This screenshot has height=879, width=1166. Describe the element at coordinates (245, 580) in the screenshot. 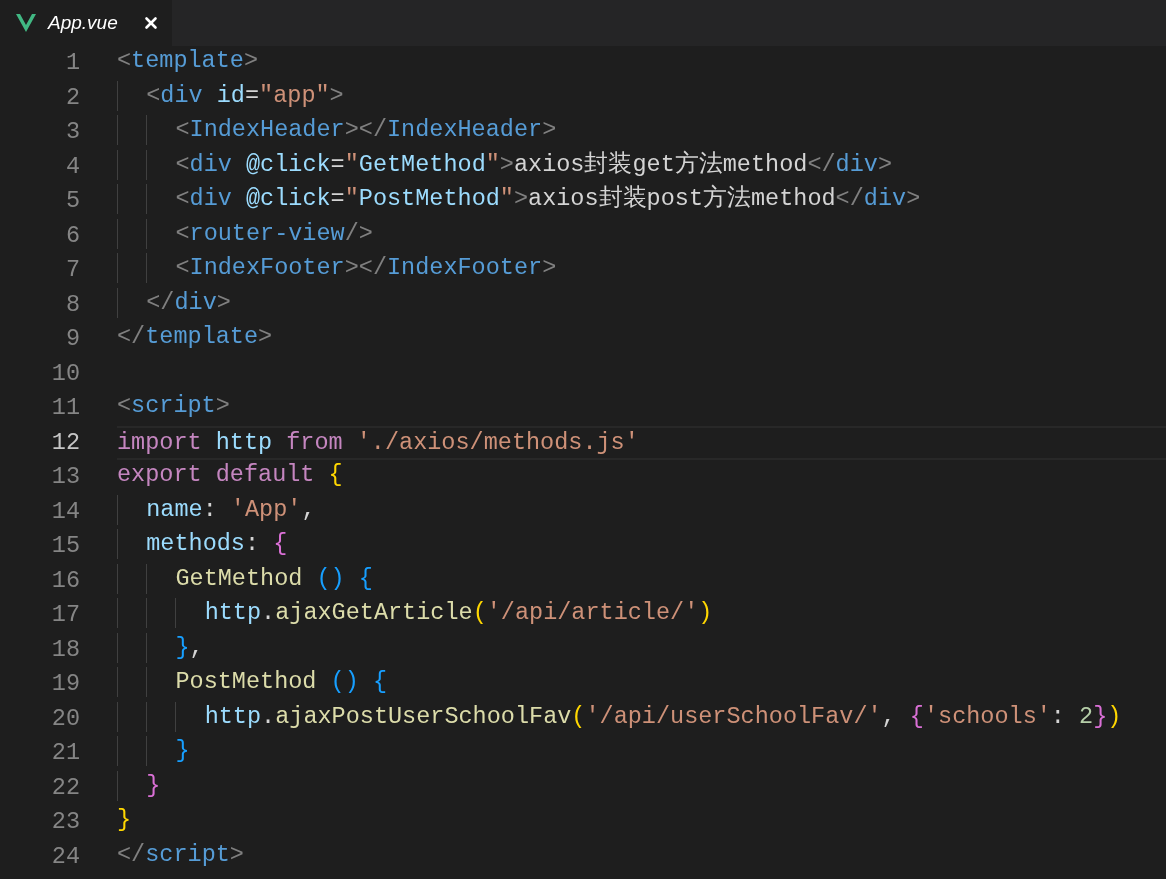

I see `code-line: GetMethod () {` at that location.